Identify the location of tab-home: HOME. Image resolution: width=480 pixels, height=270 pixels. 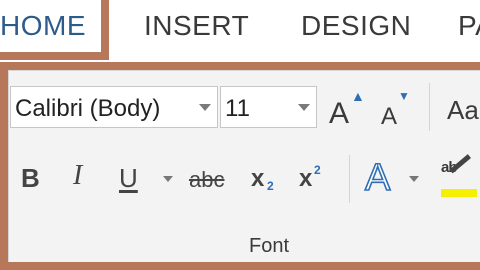
(54, 30).